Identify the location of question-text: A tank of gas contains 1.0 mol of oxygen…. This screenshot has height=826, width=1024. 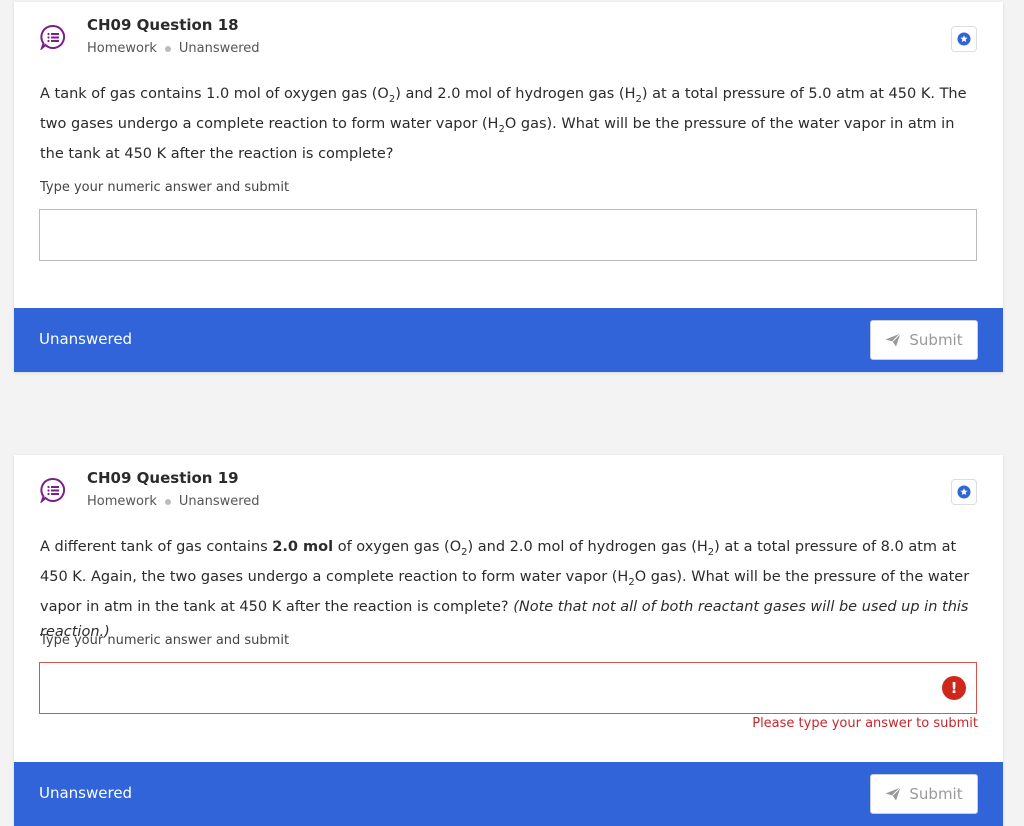
(503, 124).